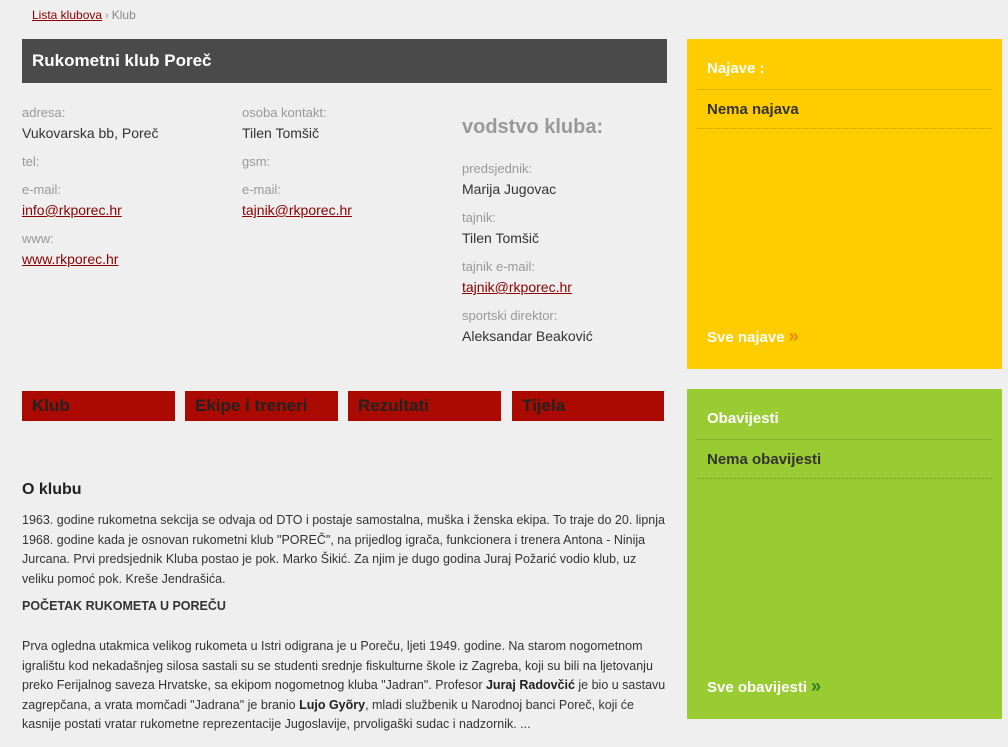 The height and width of the screenshot is (747, 1008). Describe the element at coordinates (261, 406) in the screenshot. I see `tab-ekipe-i-treneri: Ekipe i treneri` at that location.